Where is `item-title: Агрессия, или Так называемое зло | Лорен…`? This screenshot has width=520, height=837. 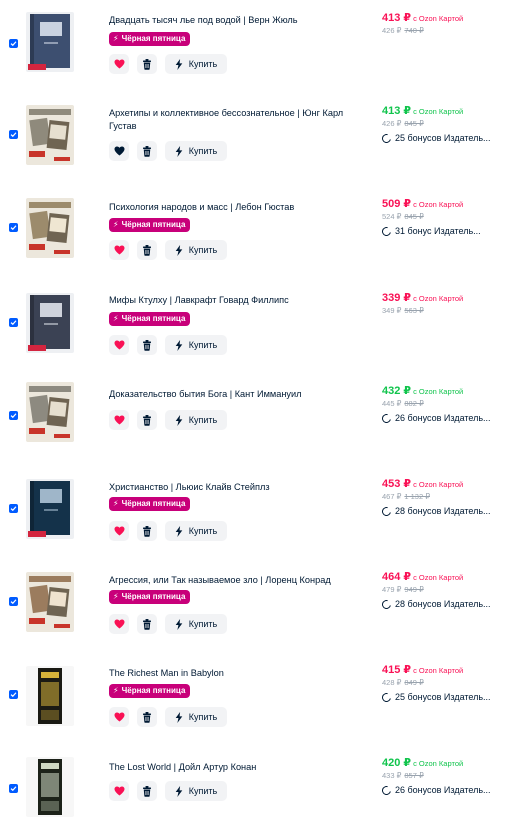
item-title: Агрессия, или Так называемое зло | Лорен… is located at coordinates (231, 580).